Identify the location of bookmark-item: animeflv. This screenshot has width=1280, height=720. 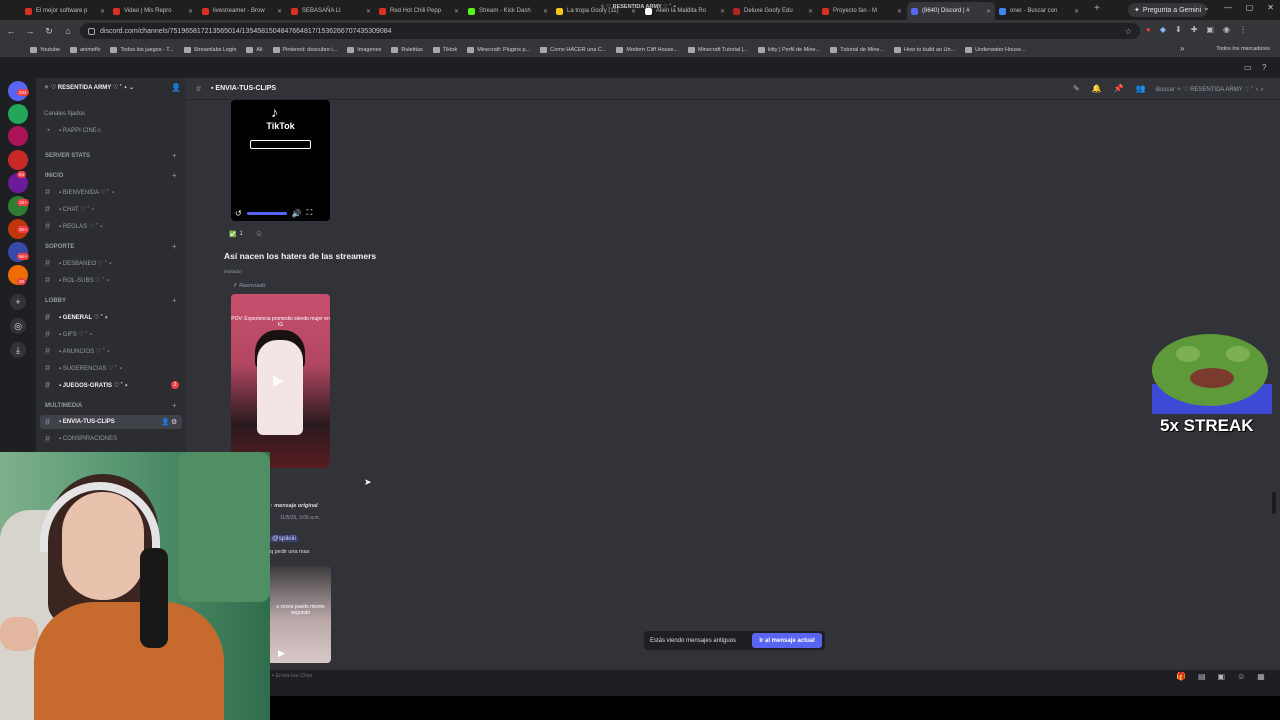
(85, 49).